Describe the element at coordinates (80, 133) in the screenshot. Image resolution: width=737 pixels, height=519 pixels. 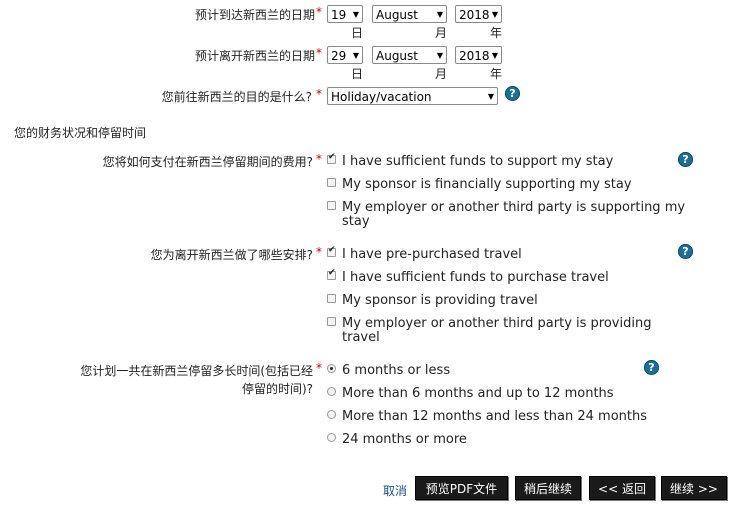
I see `section-title: 您的财务状况和停留时间` at that location.